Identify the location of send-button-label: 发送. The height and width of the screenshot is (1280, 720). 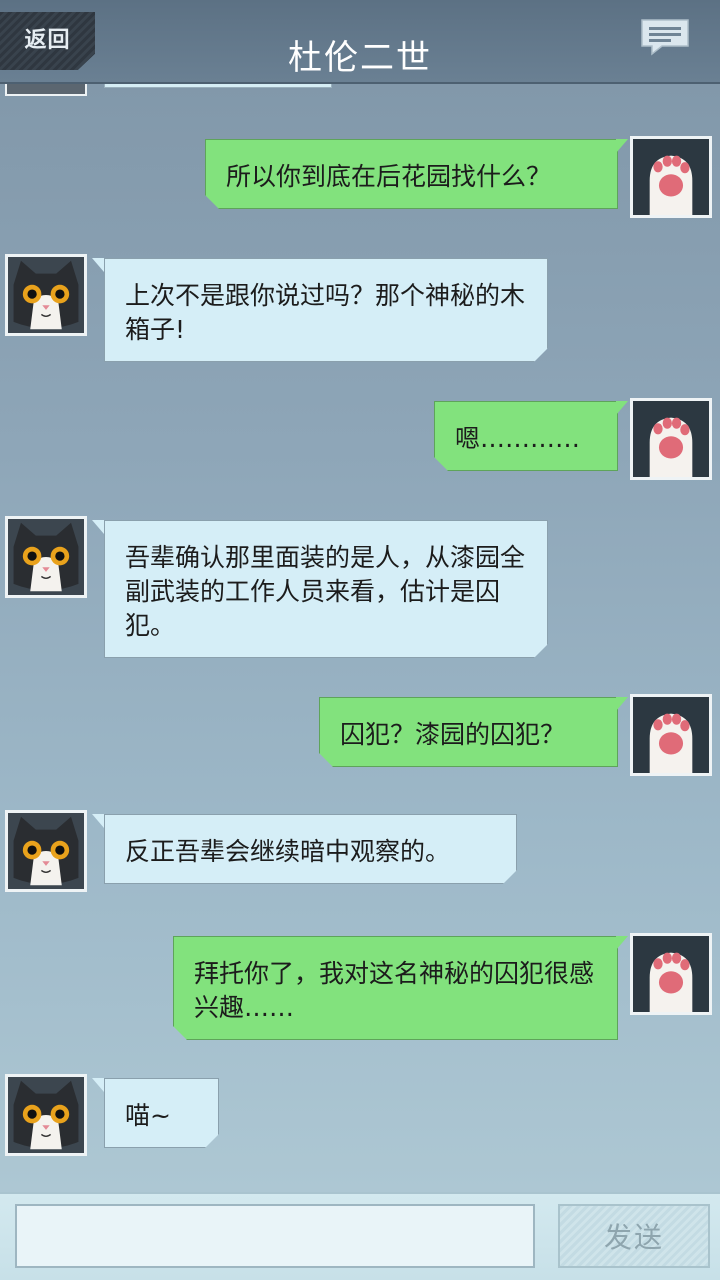
(633, 1237).